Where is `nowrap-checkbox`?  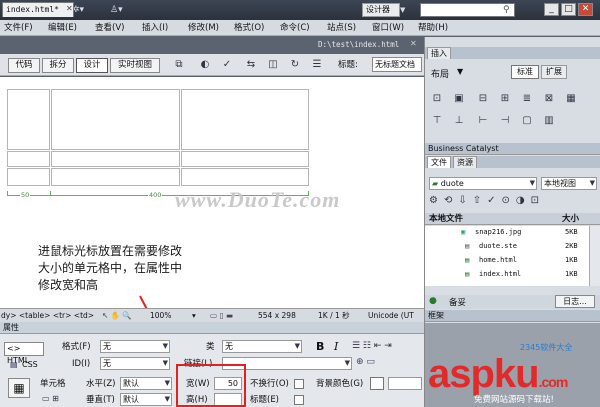 nowrap-checkbox is located at coordinates (299, 384).